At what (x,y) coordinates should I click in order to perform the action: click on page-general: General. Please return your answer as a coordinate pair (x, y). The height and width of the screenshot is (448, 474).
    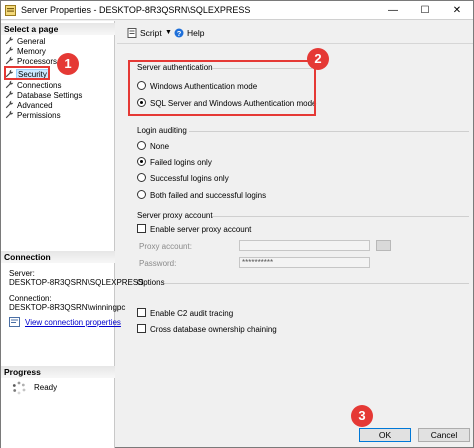
    Looking at the image, I should click on (25, 41).